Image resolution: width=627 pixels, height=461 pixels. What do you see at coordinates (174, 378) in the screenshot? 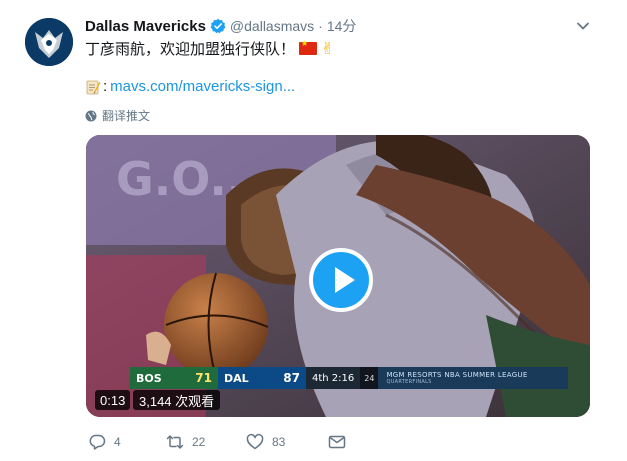
I see `scorebug-team-bos: BOS 71` at bounding box center [174, 378].